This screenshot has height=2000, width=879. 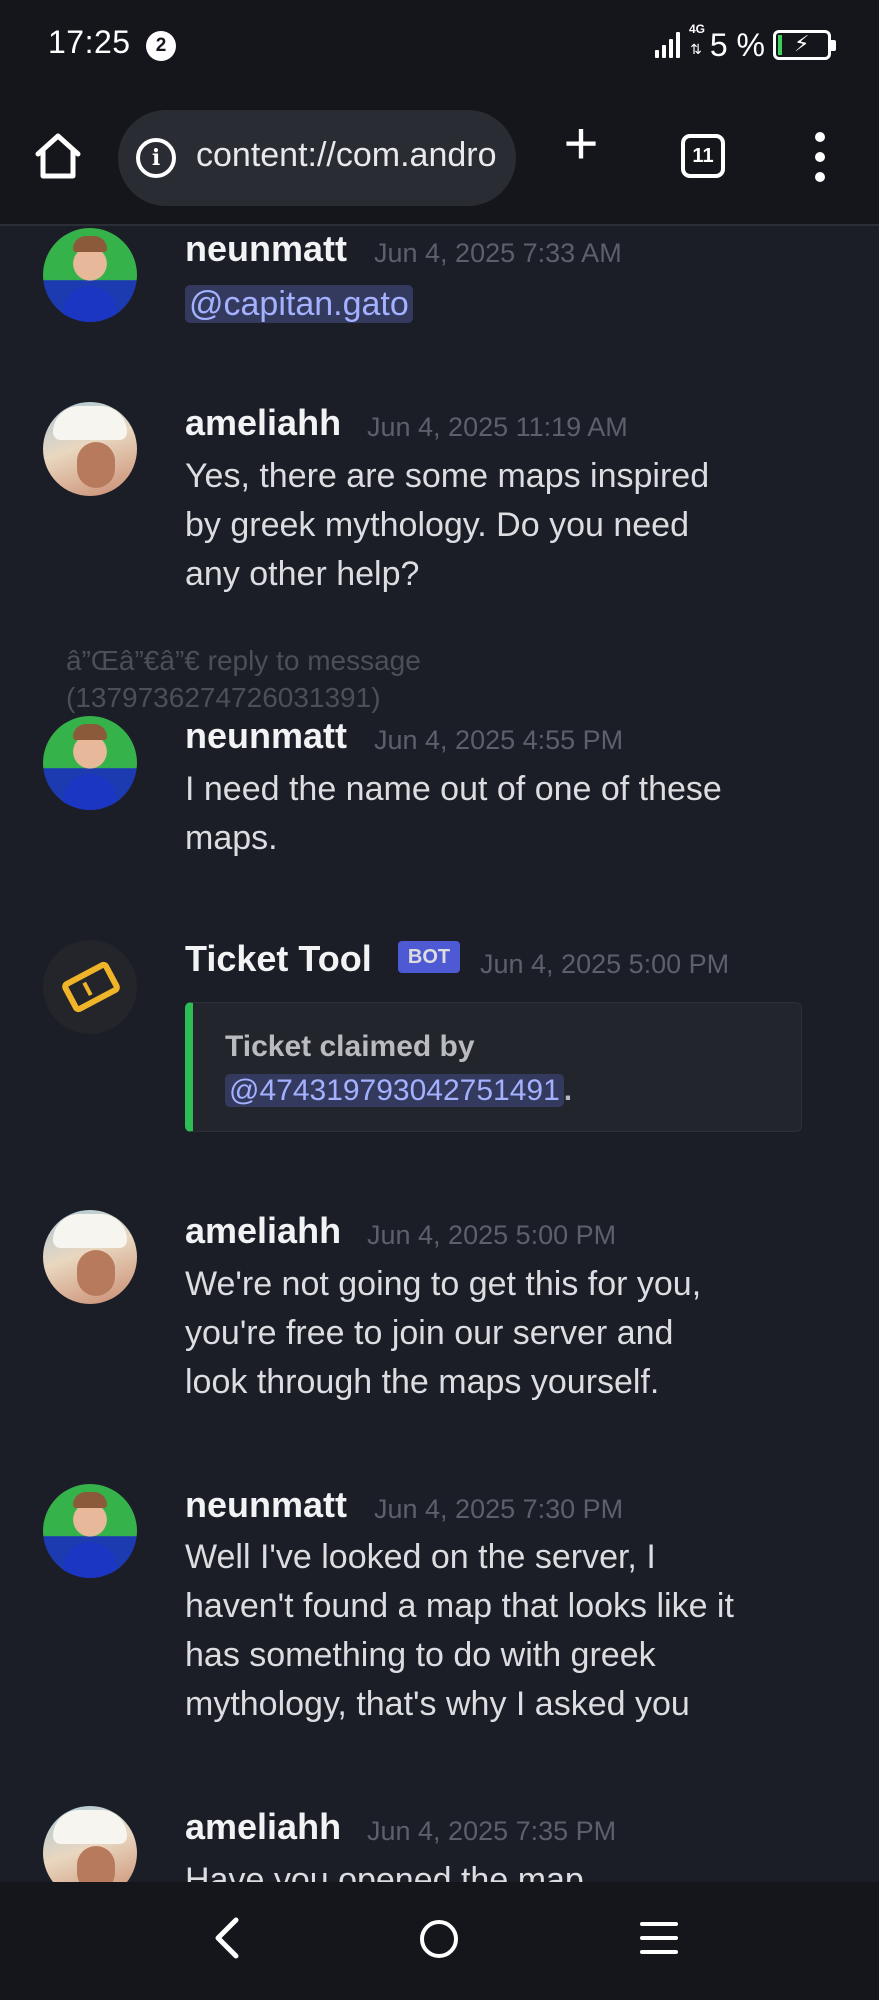 I want to click on message-line: We're not going to get this for you,, so click(x=443, y=1284).